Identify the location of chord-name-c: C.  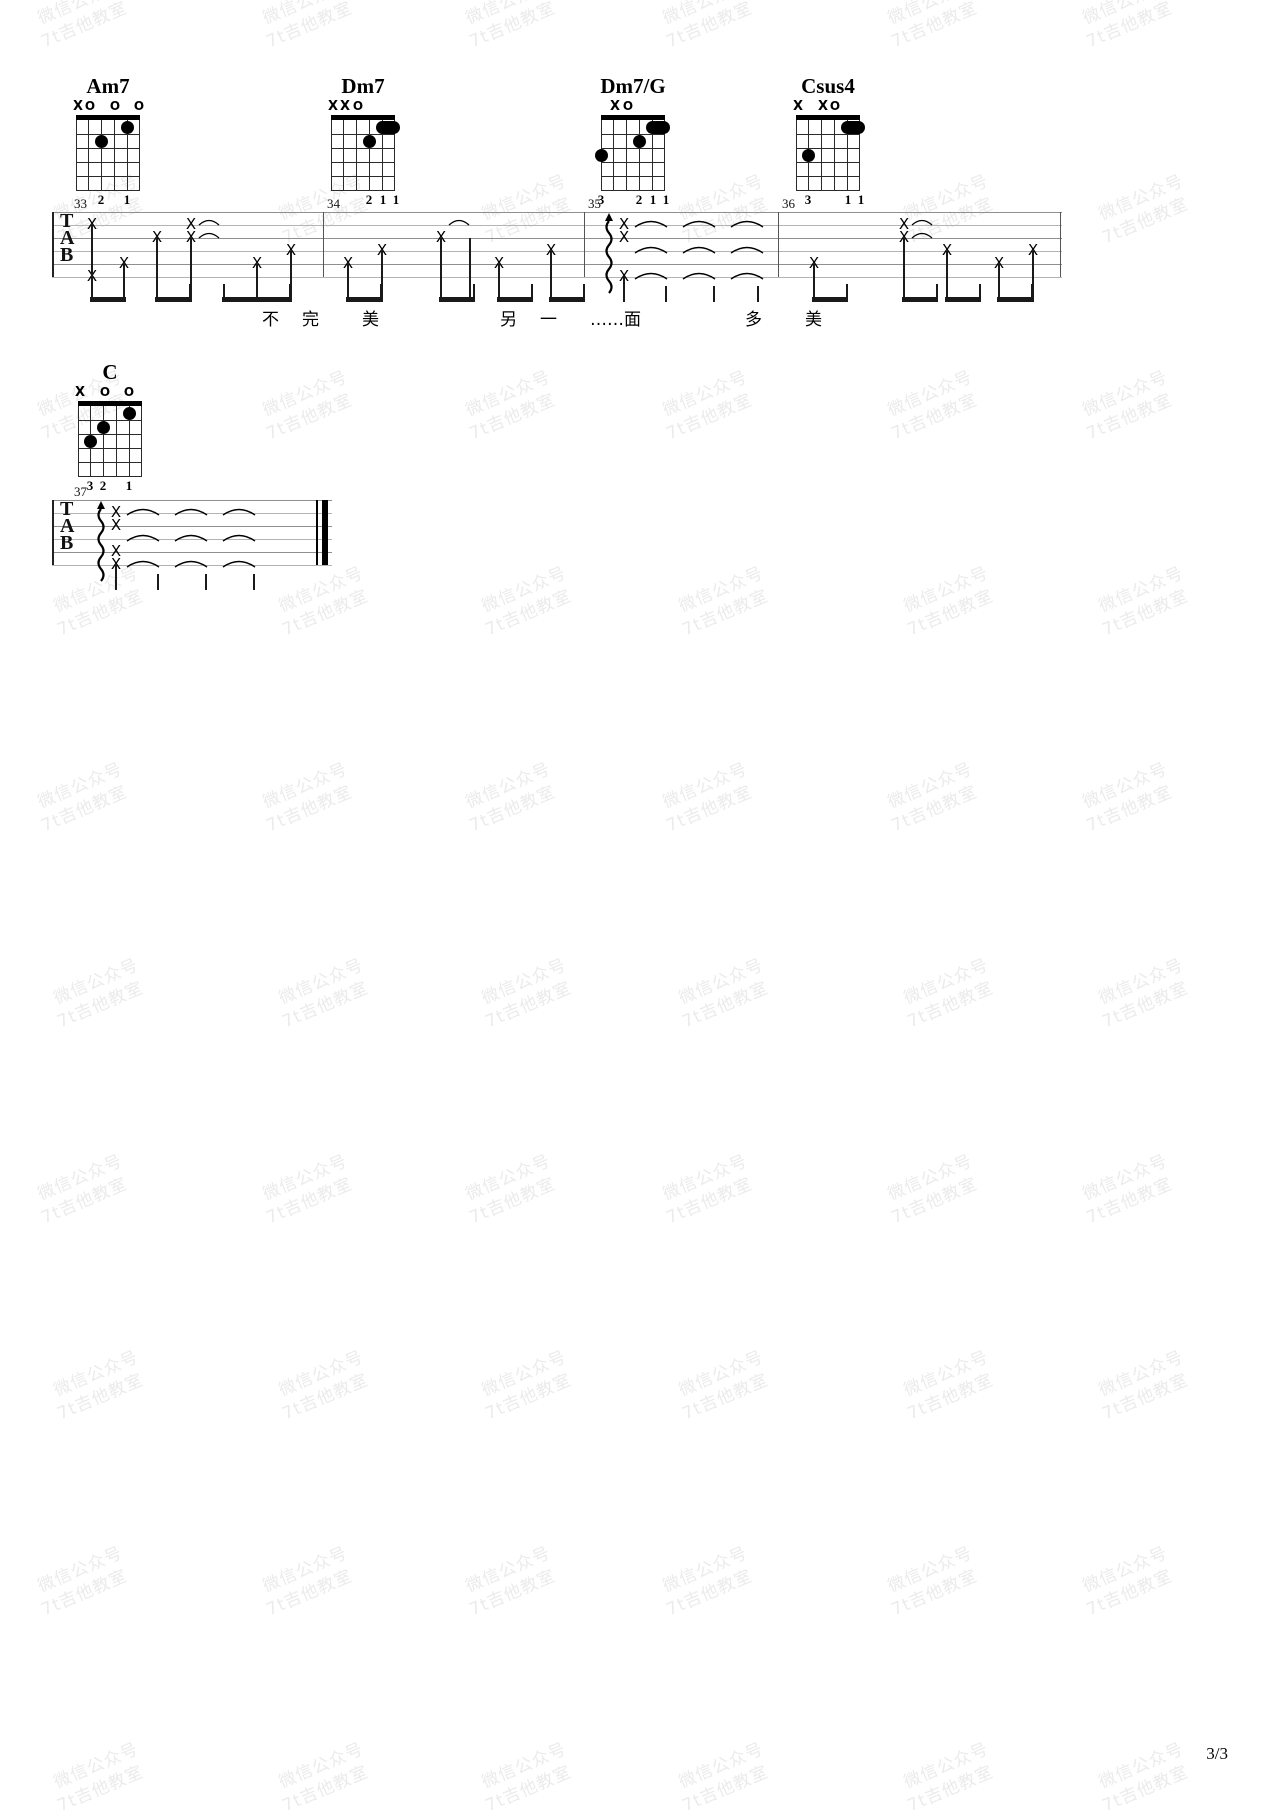
(110, 372).